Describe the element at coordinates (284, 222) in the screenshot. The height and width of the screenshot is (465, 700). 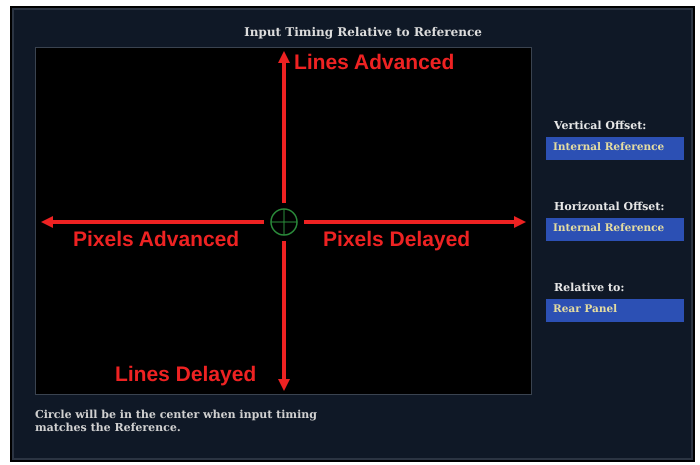
I see `crosshair-circle-icon` at that location.